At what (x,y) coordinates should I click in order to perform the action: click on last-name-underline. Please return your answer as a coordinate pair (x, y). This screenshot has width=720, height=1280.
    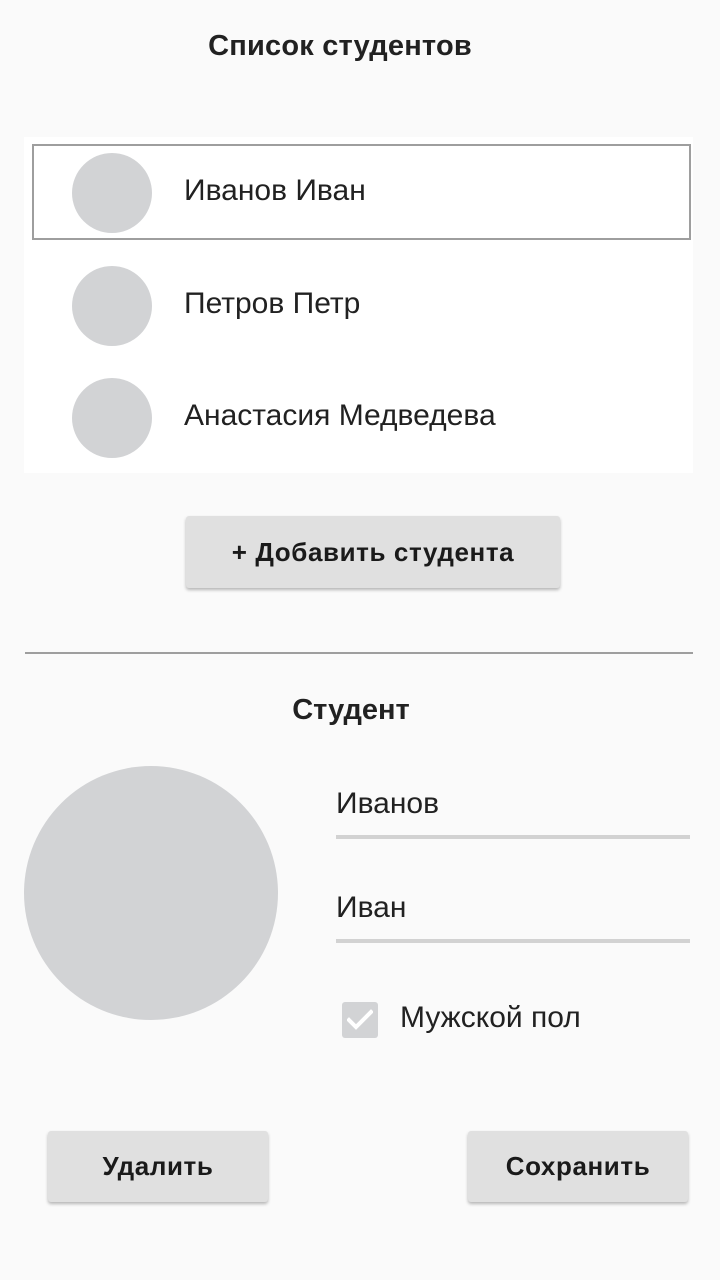
    Looking at the image, I should click on (513, 837).